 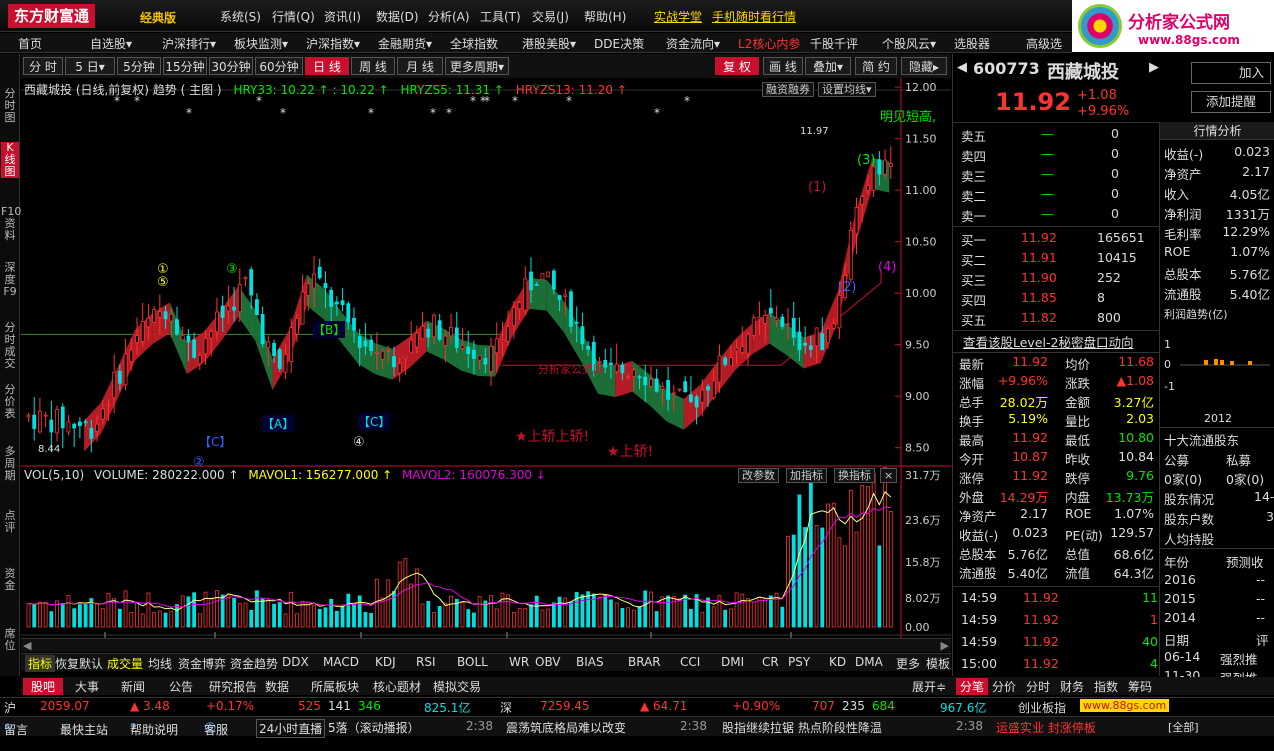 What do you see at coordinates (769, 43) in the screenshot?
I see `nav-item-10: L2核心内参` at bounding box center [769, 43].